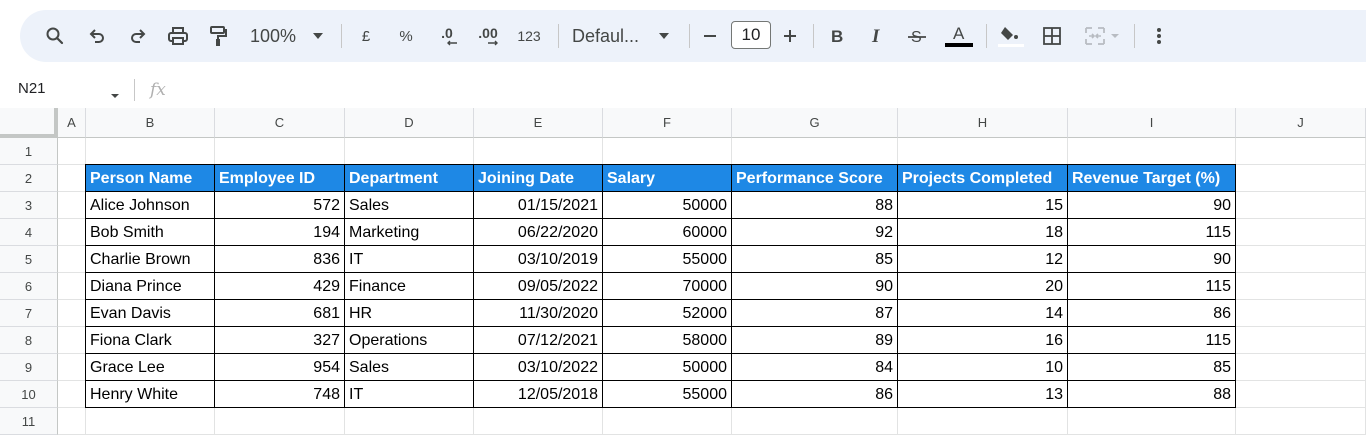  I want to click on table-cell: 87, so click(815, 313).